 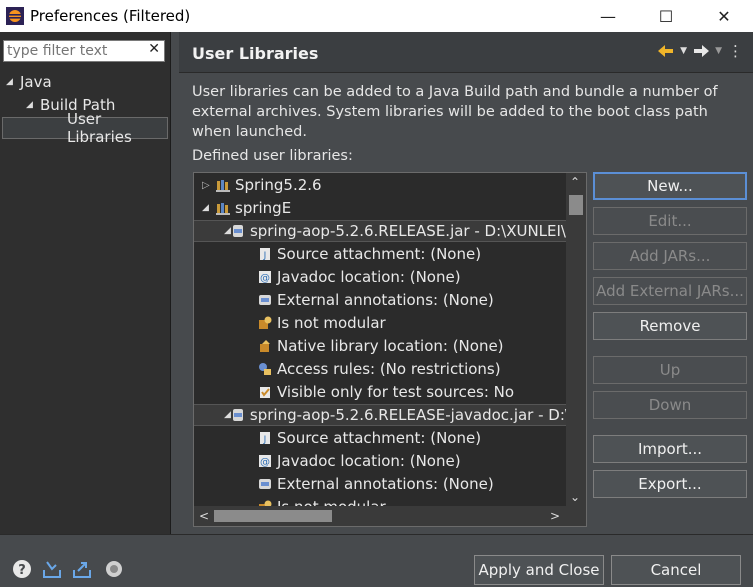 What do you see at coordinates (265, 369) in the screenshot?
I see `access-rules-icon` at bounding box center [265, 369].